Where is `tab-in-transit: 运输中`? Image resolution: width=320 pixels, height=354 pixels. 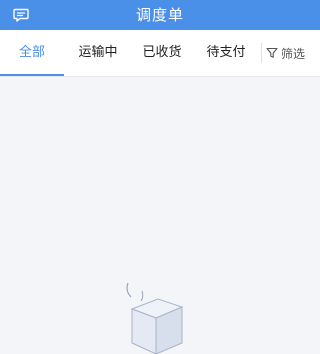 tab-in-transit: 运输中 is located at coordinates (98, 53).